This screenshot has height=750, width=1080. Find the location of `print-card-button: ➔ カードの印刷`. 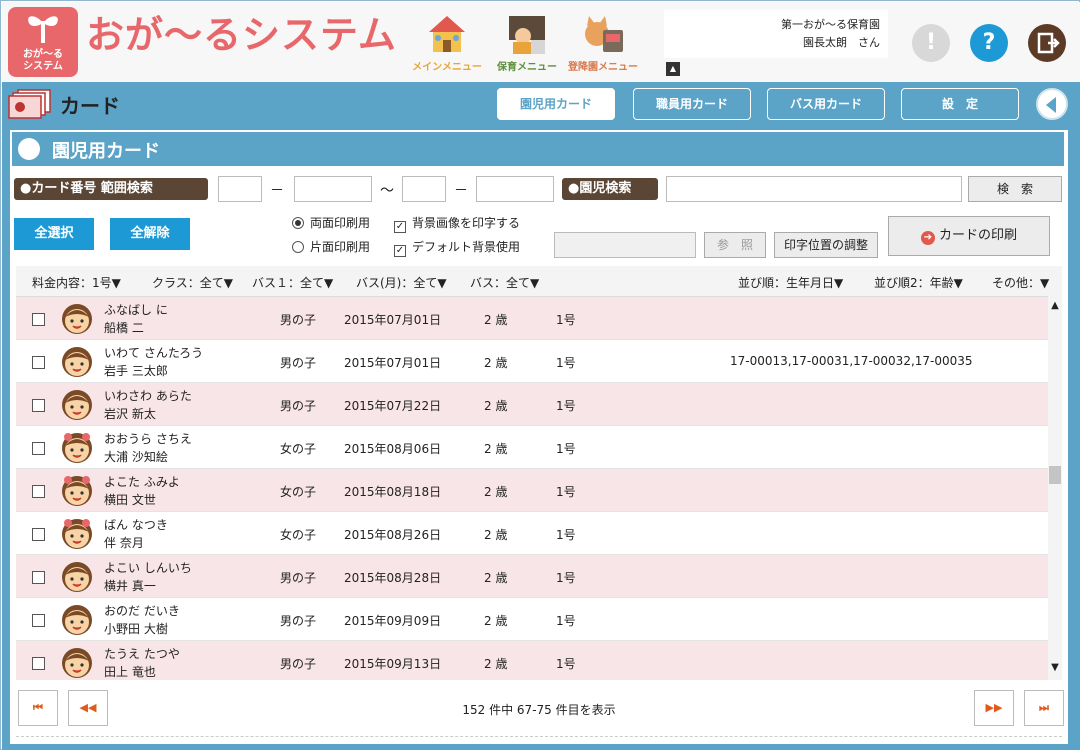

print-card-button: ➔ カードの印刷 is located at coordinates (969, 236).